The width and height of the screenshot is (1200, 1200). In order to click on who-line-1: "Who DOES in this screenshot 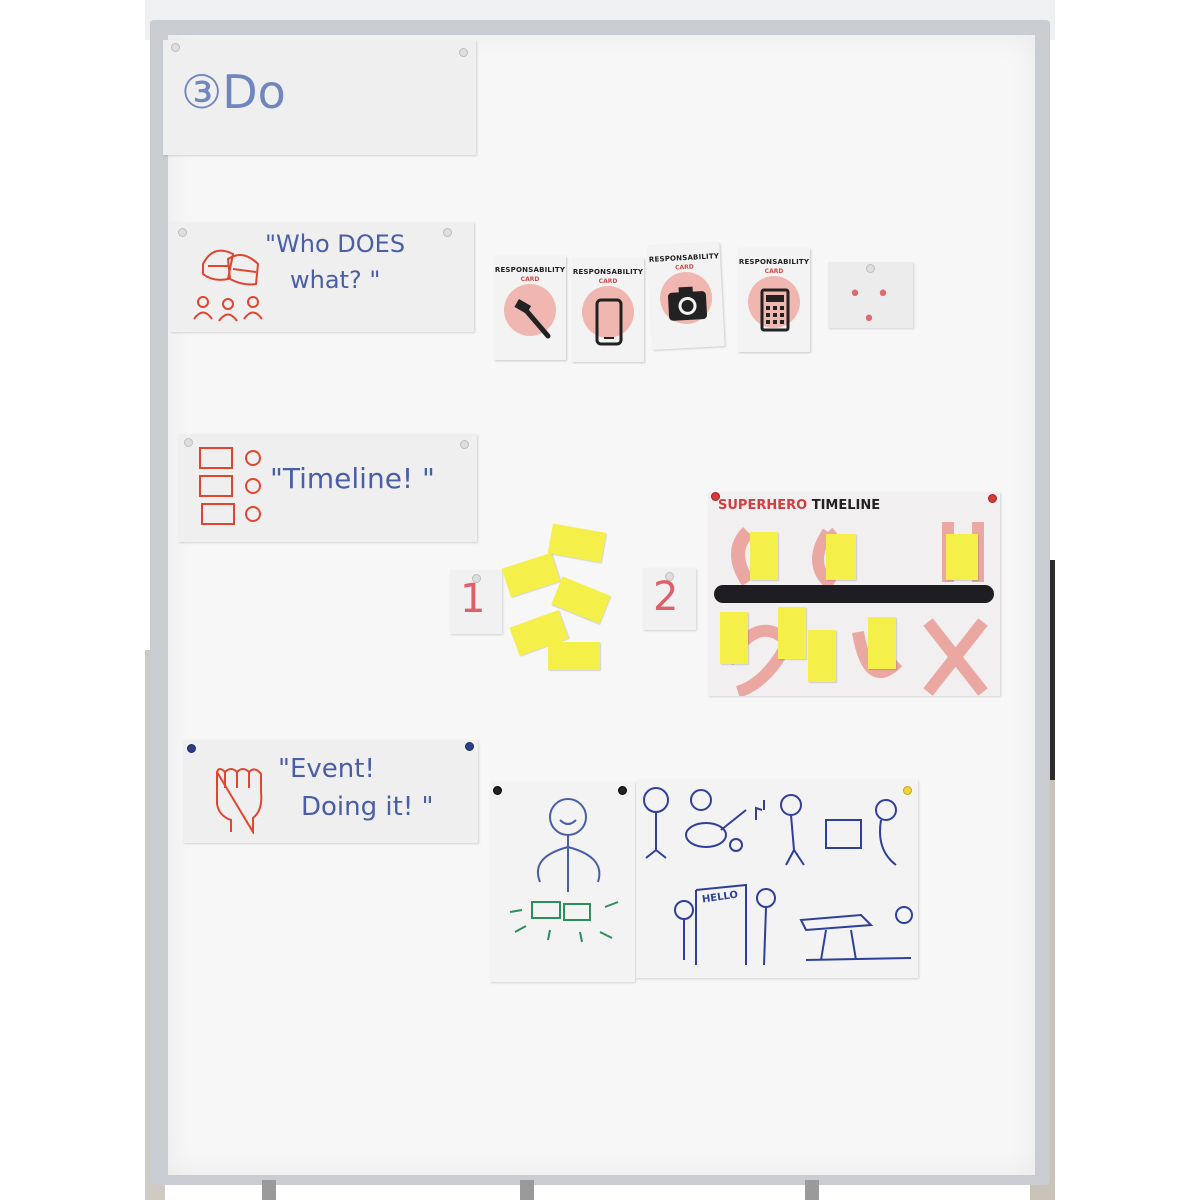, I will do `click(335, 244)`.